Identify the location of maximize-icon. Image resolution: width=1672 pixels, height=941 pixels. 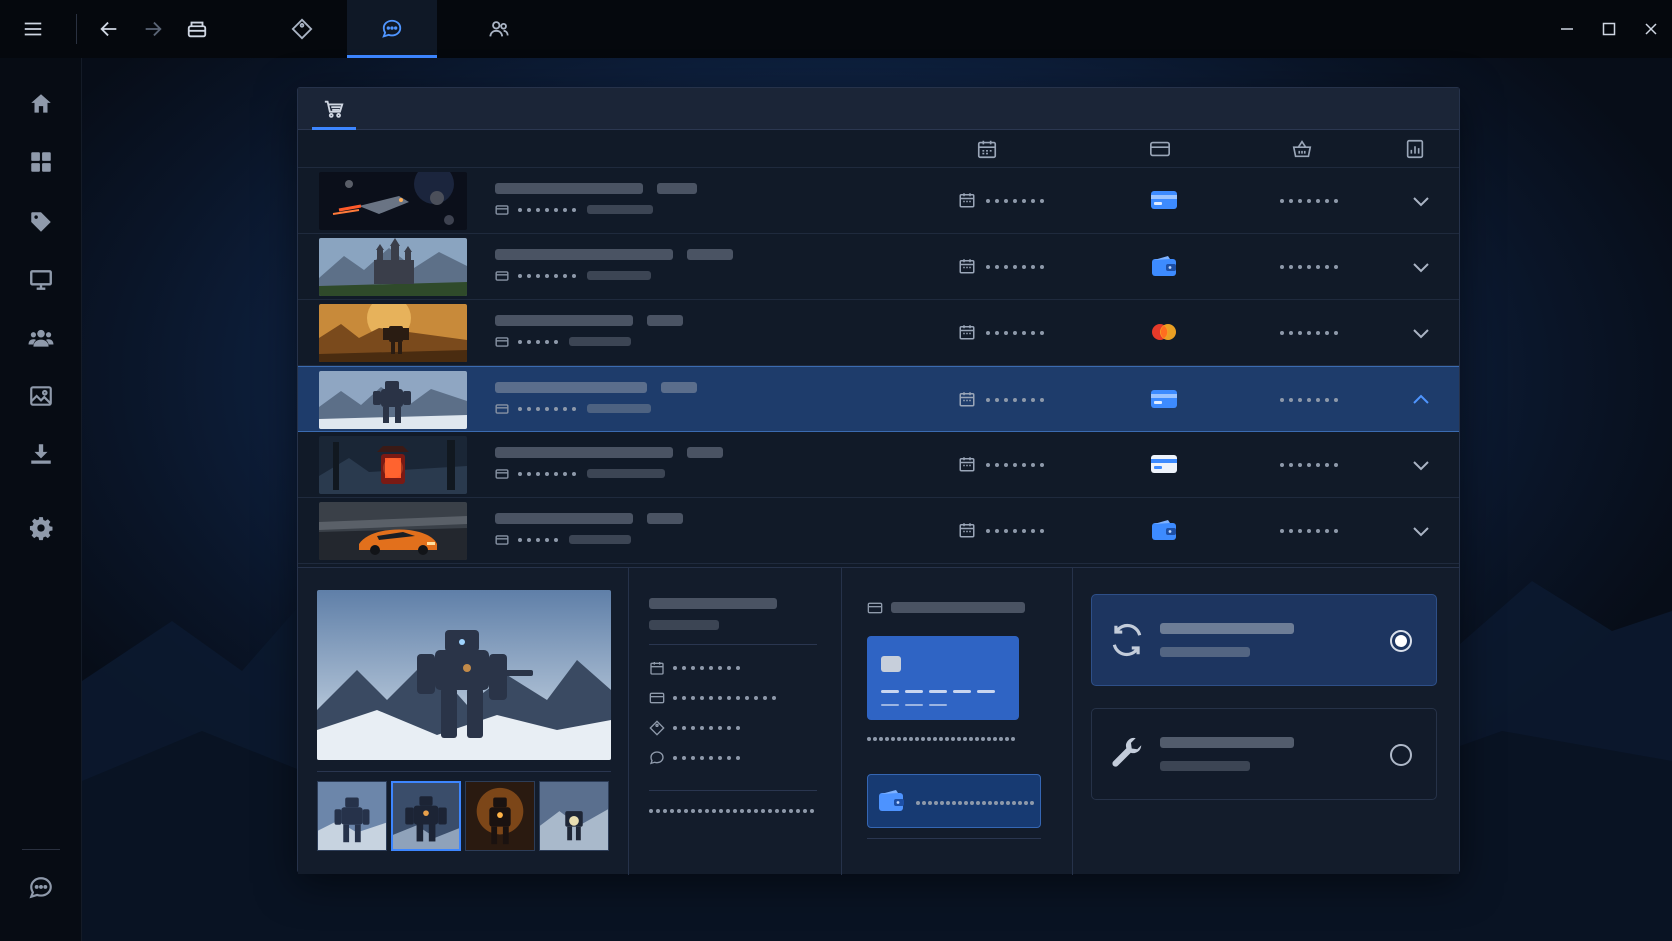
(1609, 29).